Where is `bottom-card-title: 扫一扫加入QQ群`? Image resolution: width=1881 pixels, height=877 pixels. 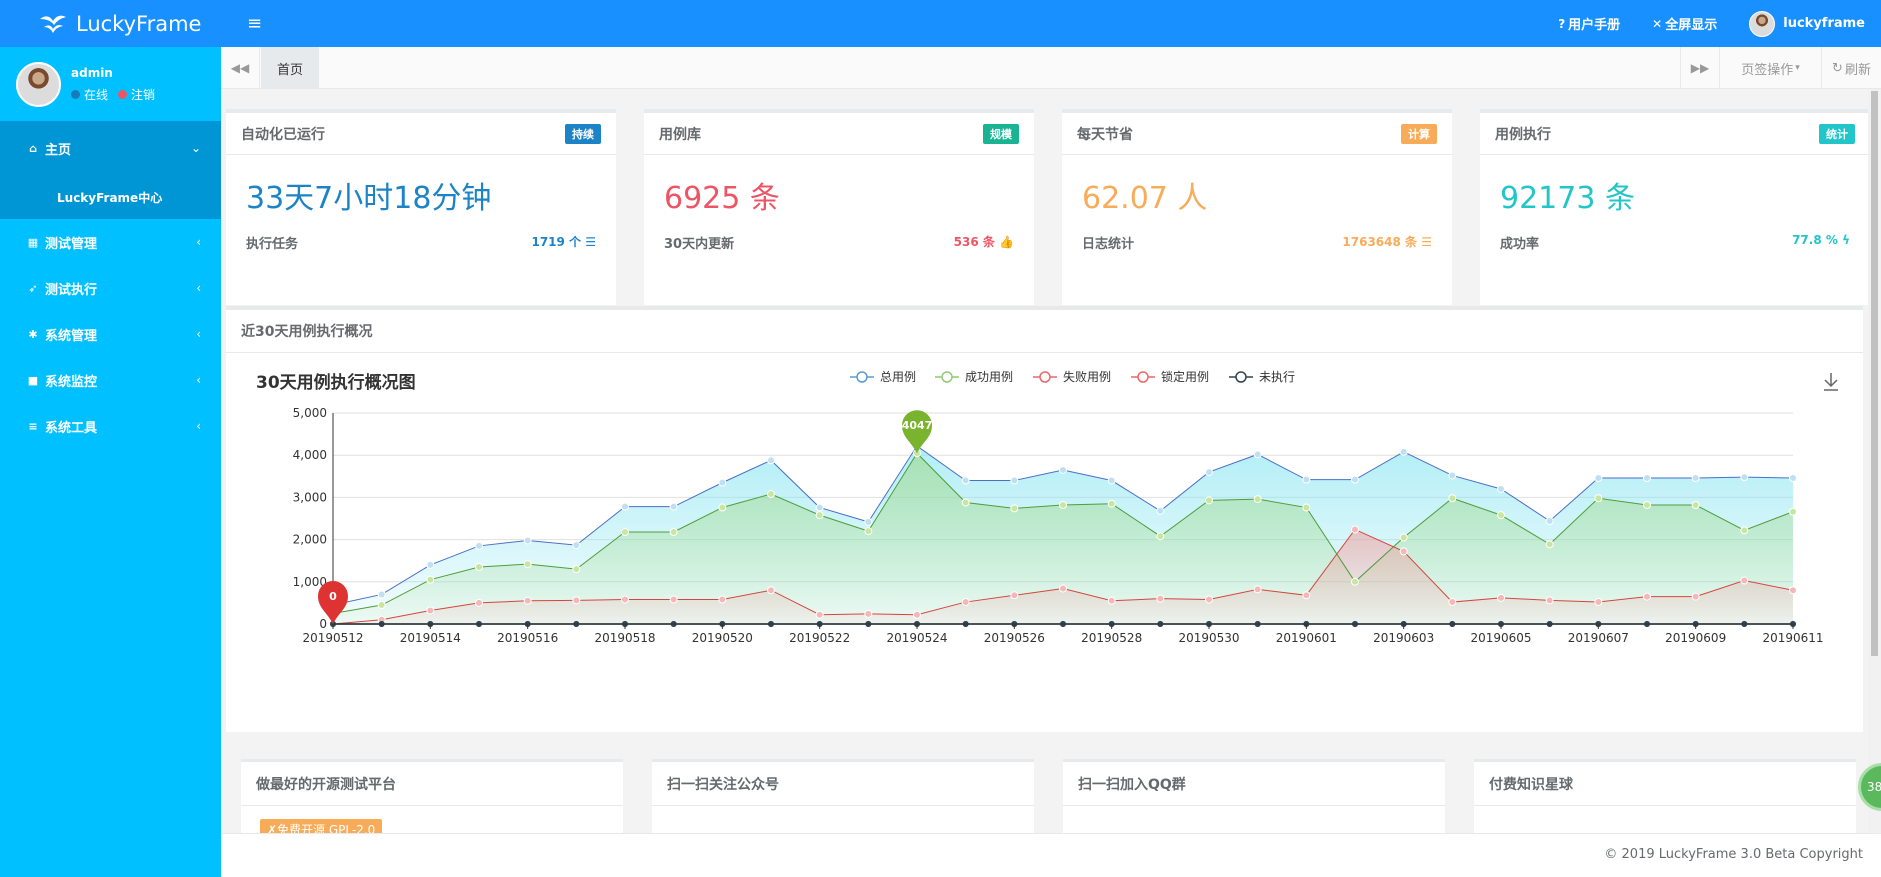
bottom-card-title: 扫一扫加入QQ群 is located at coordinates (1254, 784).